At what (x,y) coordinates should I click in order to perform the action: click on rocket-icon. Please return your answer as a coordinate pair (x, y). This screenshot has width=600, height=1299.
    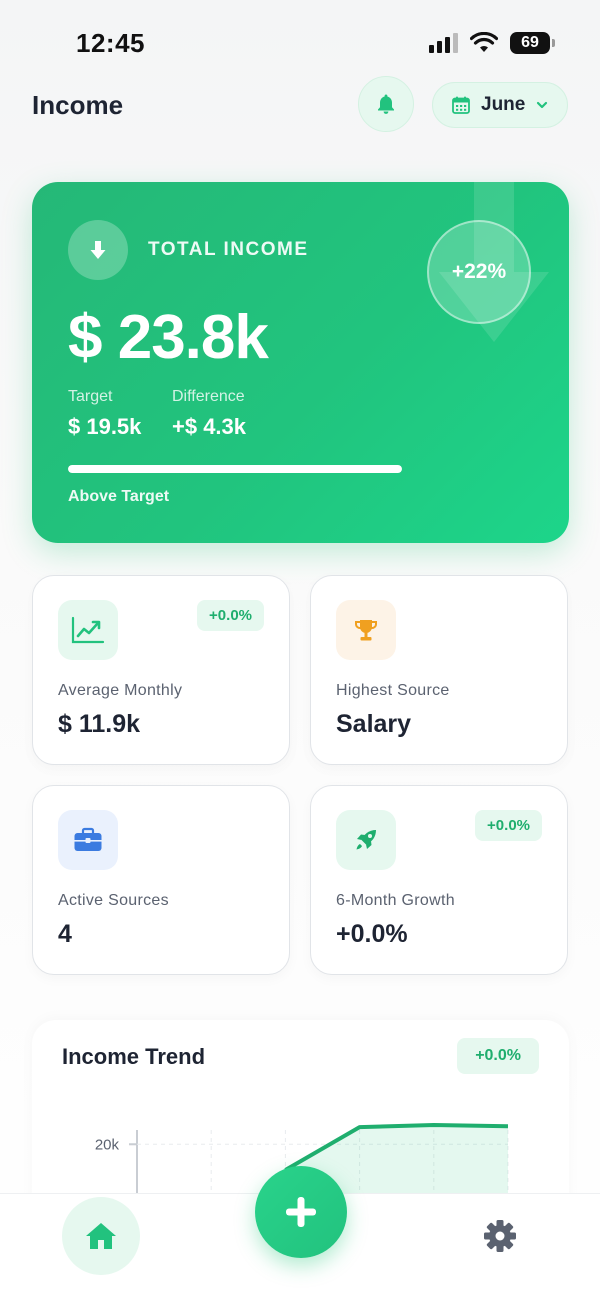
    Looking at the image, I should click on (366, 840).